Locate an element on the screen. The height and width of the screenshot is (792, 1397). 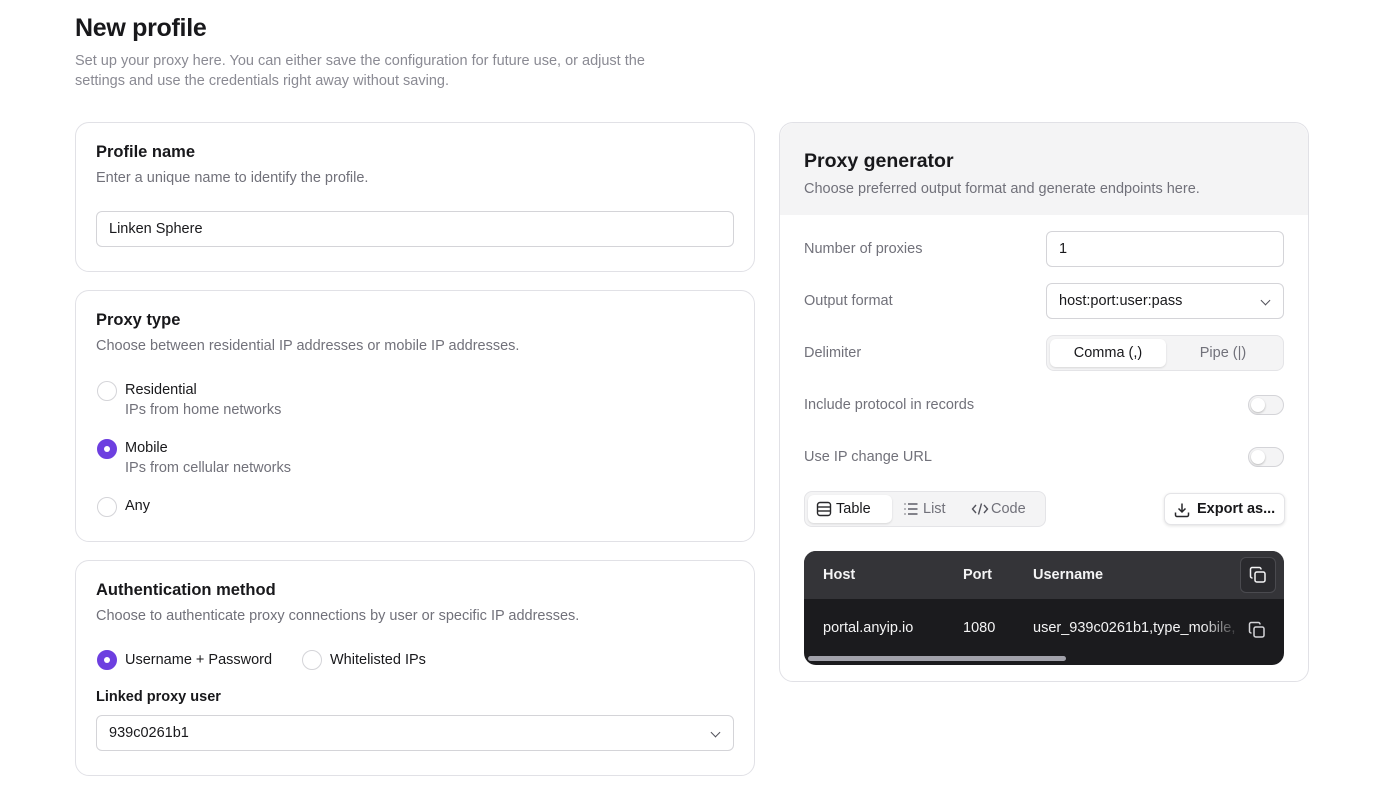
profile-name-title: Profile name is located at coordinates (146, 152).